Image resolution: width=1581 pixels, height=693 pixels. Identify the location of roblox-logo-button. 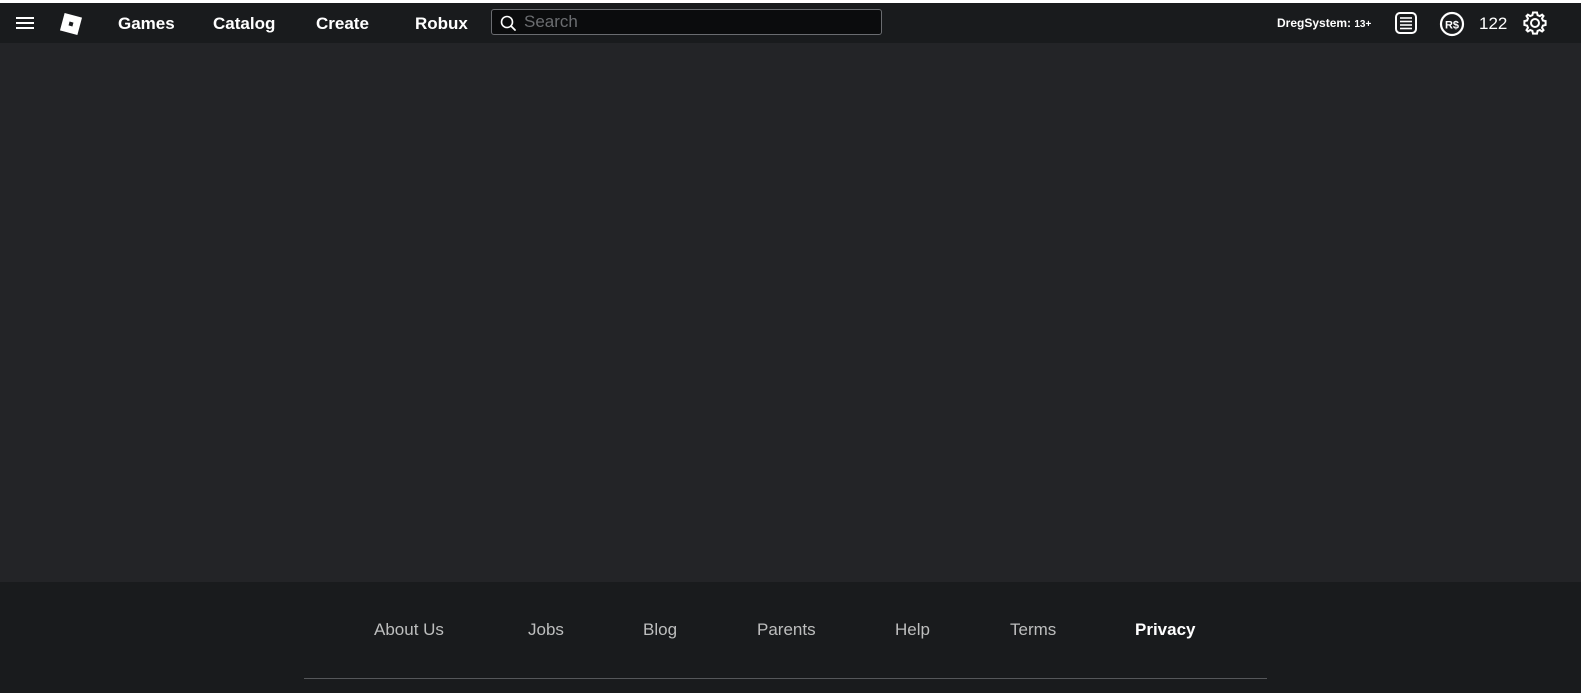
(71, 24).